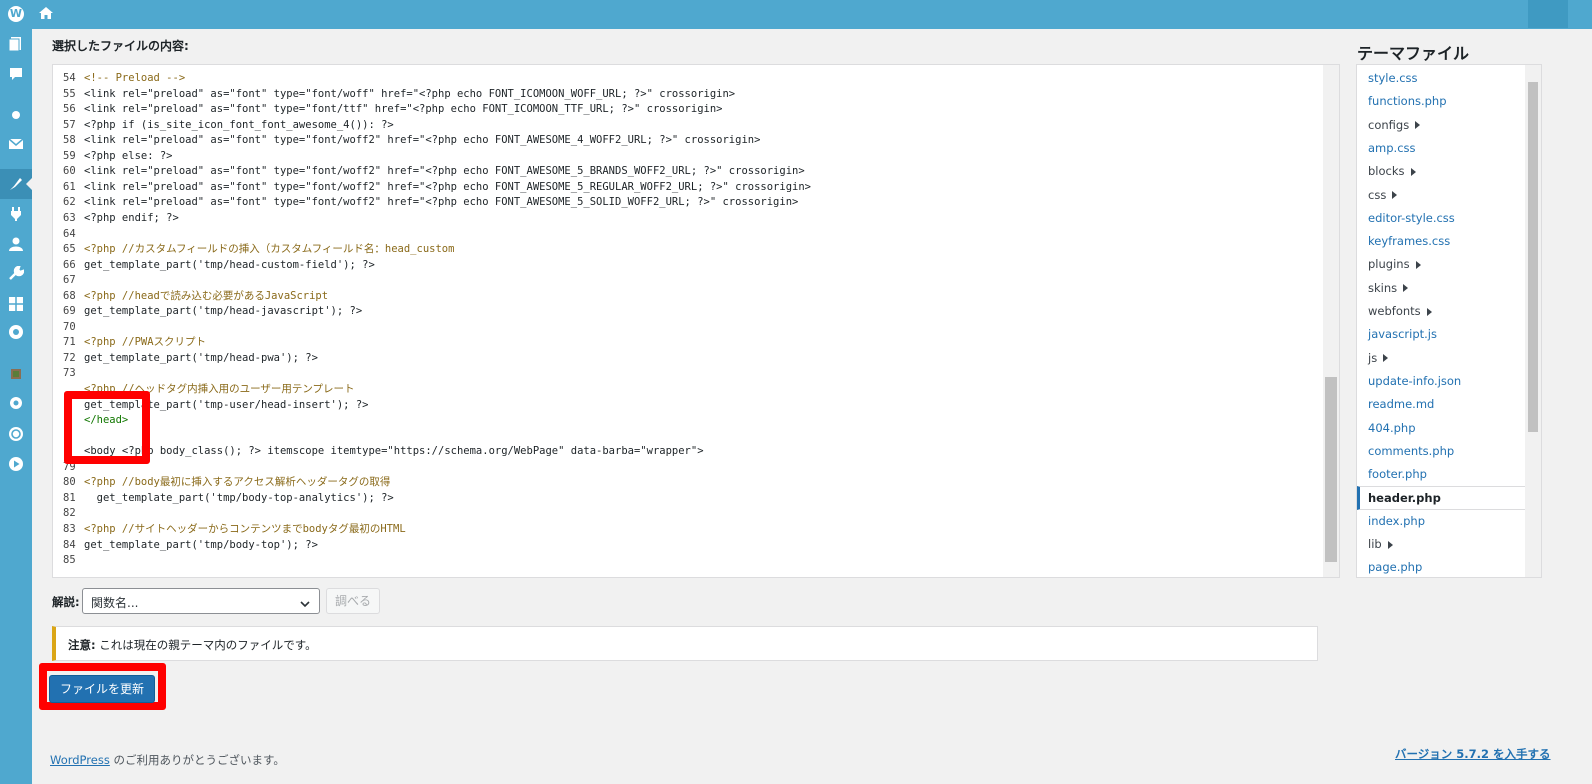 This screenshot has height=784, width=1592. I want to click on code-line: 63 <?php endif; ?>, so click(121, 218).